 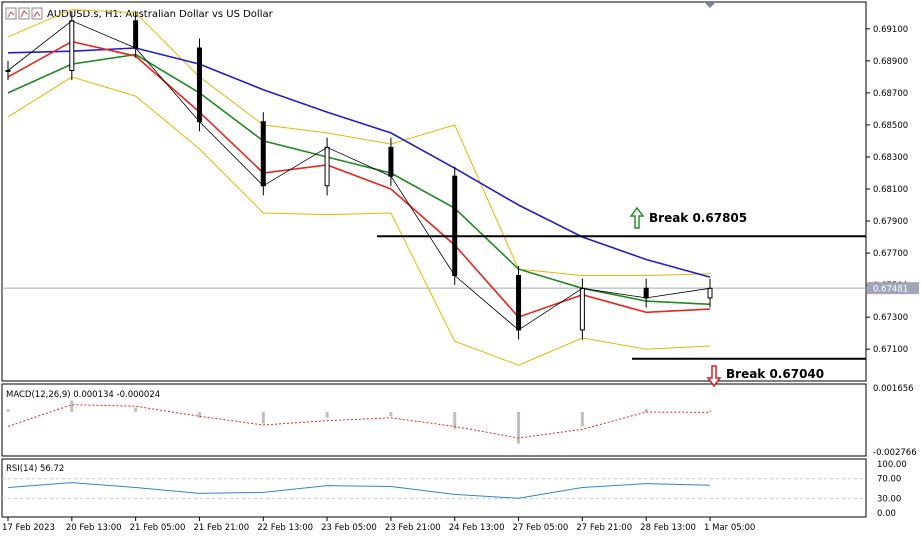 What do you see at coordinates (893, 389) in the screenshot?
I see `macd-y-tick-label: 0.001656` at bounding box center [893, 389].